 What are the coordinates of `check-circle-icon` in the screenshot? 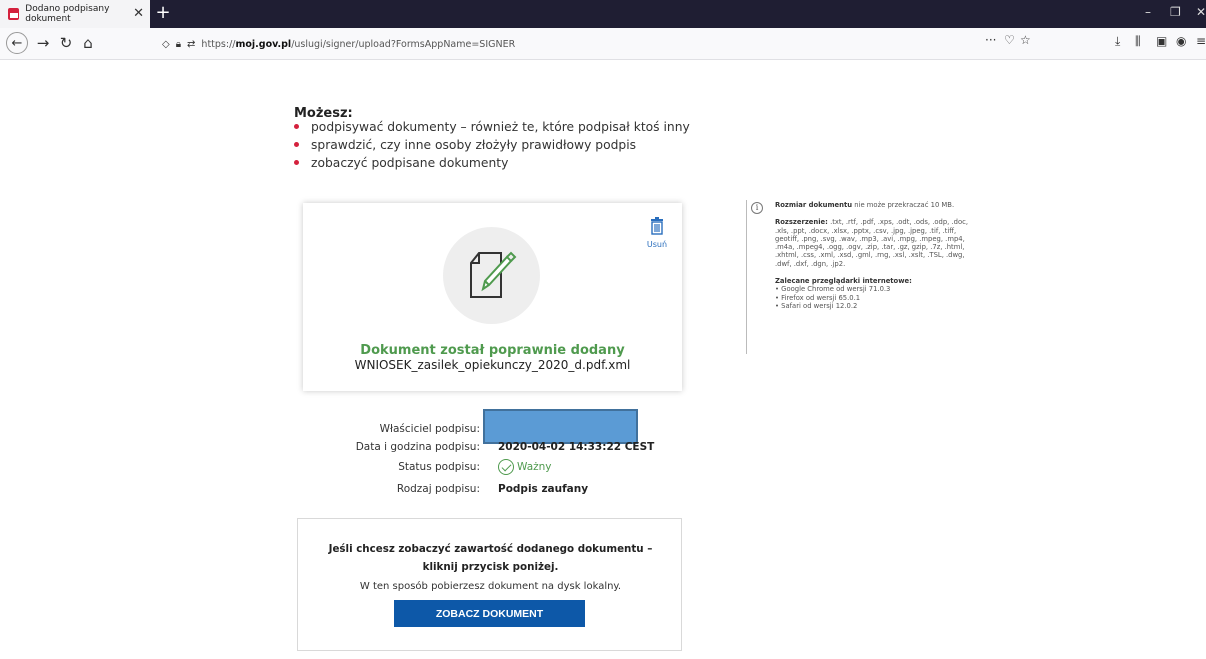 It's located at (506, 467).